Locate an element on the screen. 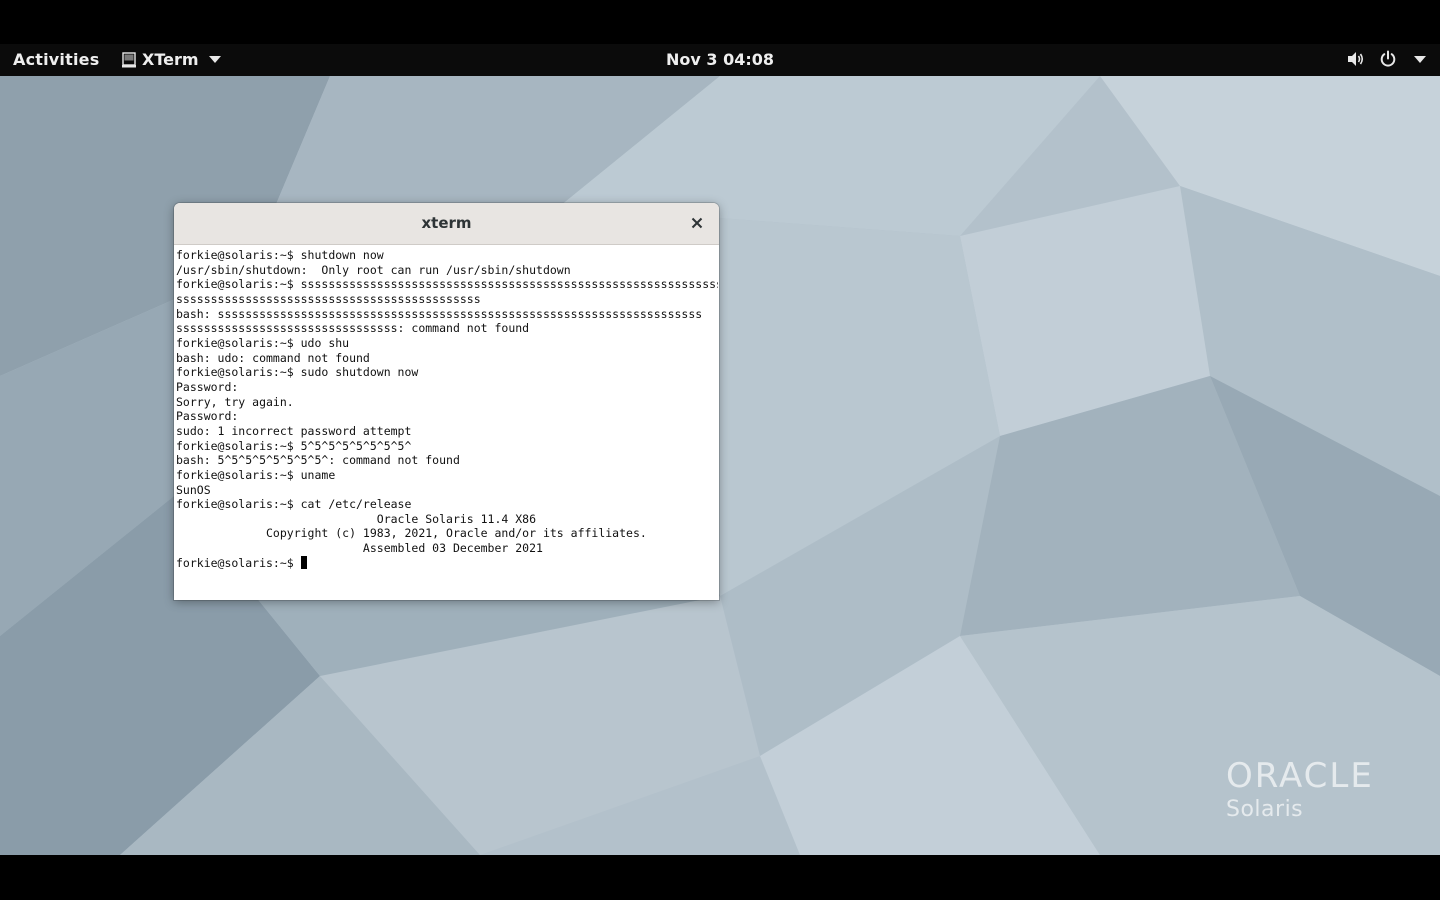 This screenshot has height=900, width=1440. system-status-area is located at coordinates (1386, 59).